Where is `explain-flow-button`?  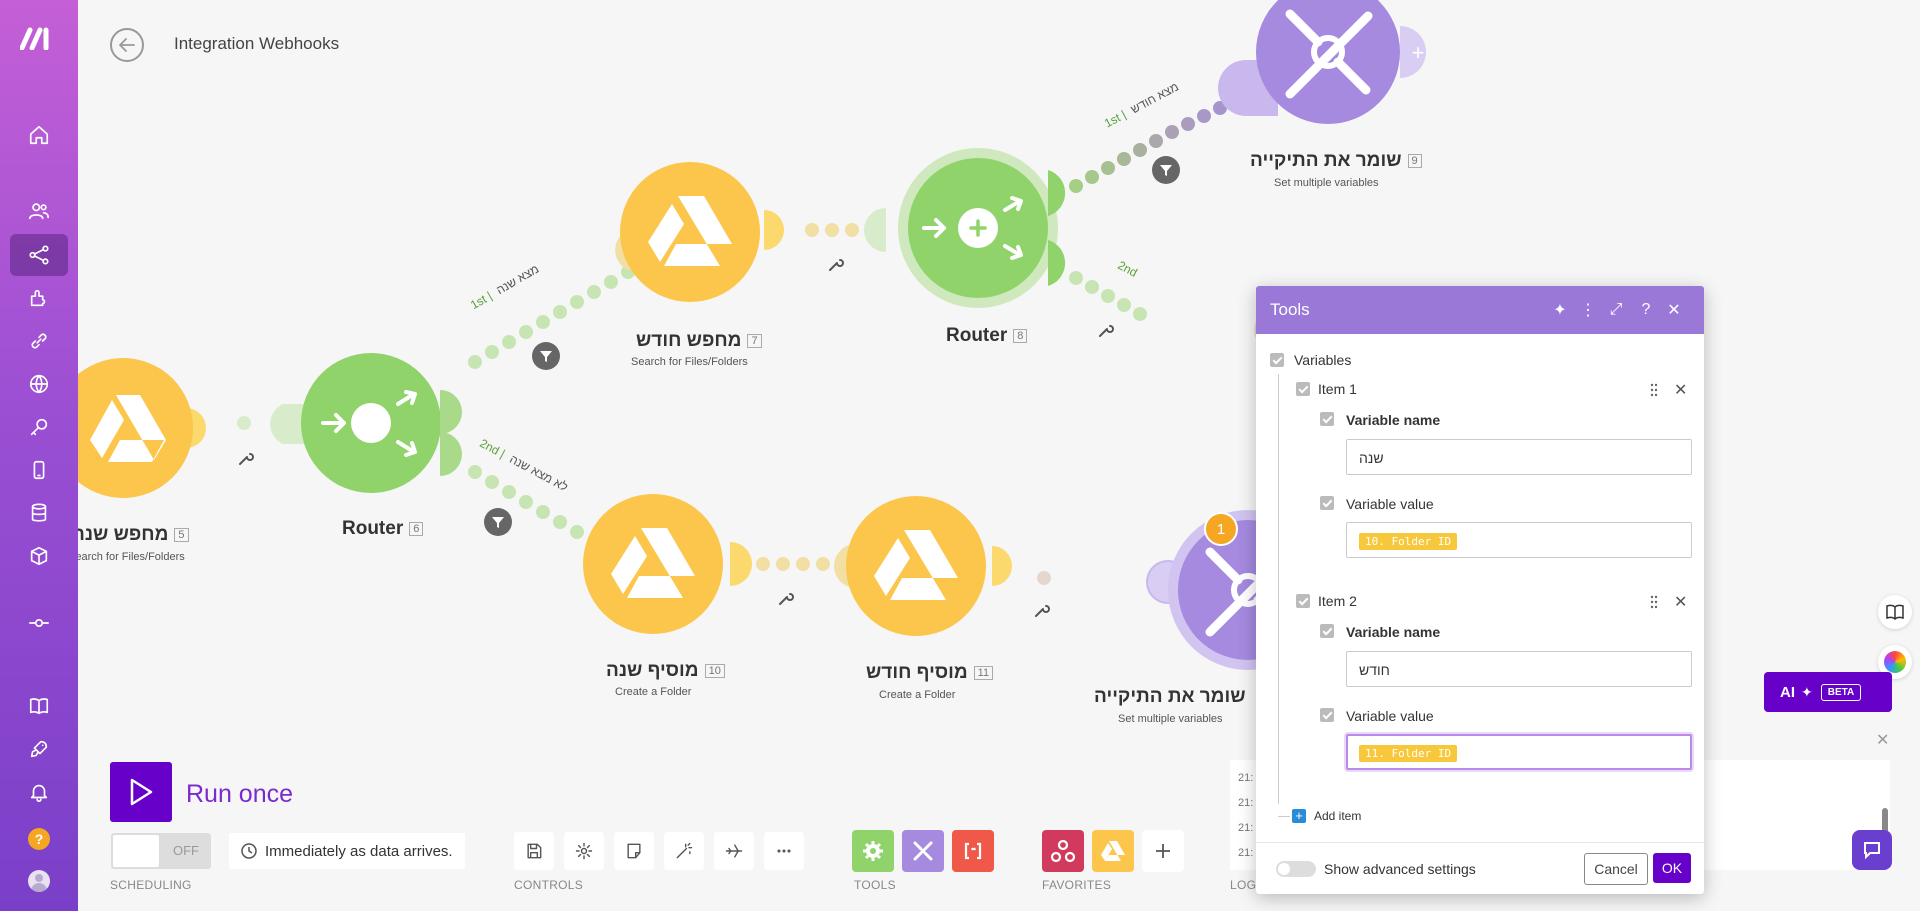 explain-flow-button is located at coordinates (734, 851).